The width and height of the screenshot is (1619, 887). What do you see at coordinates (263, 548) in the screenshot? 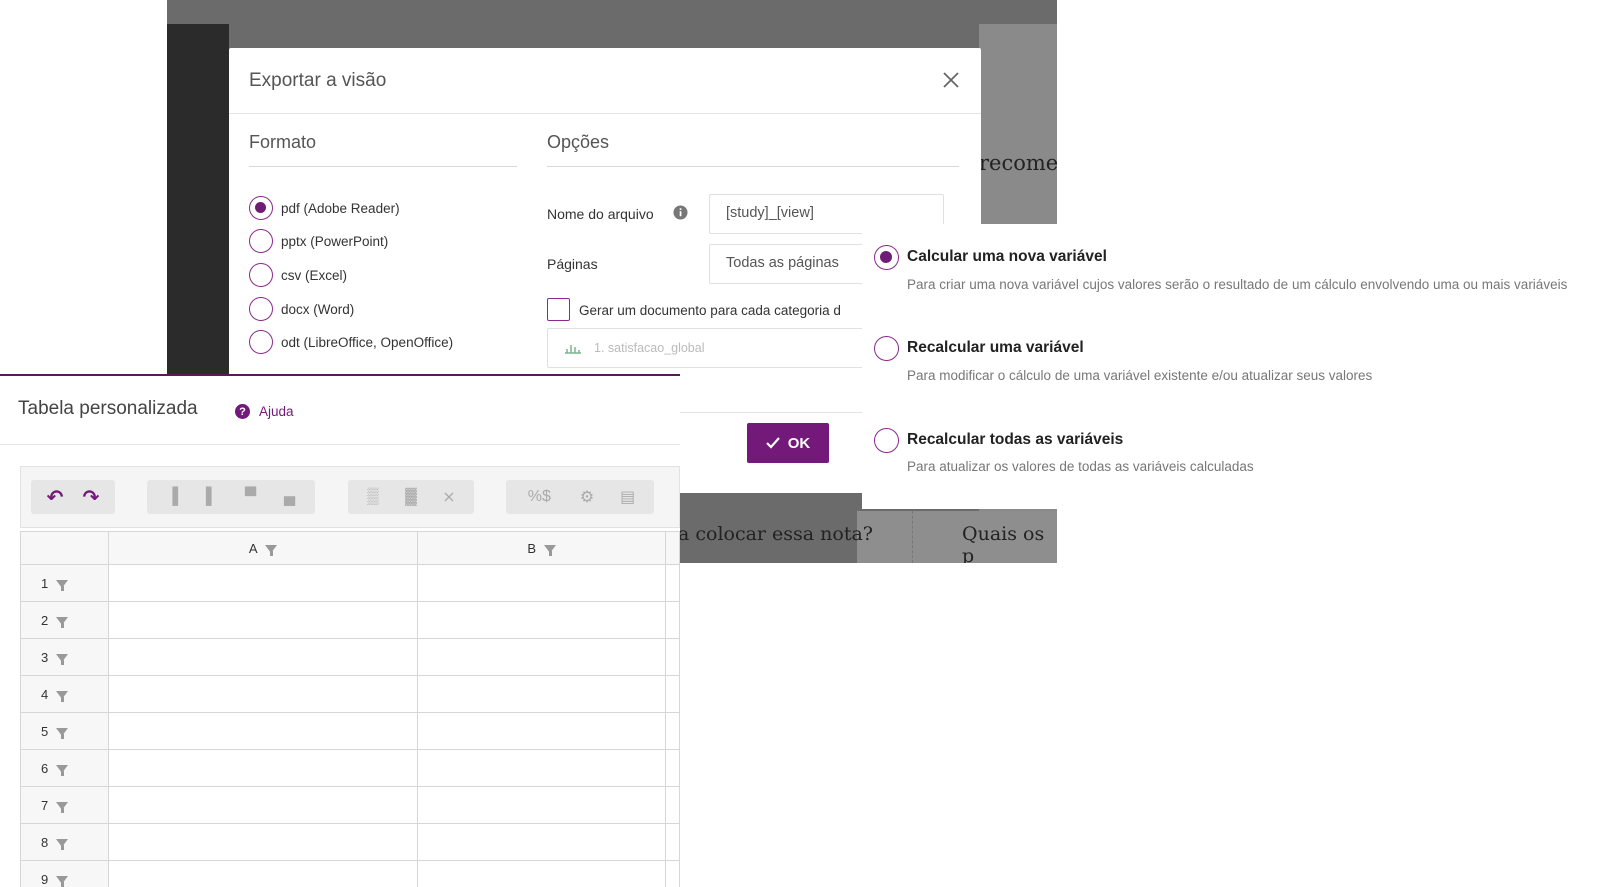
I see `column-header: A` at bounding box center [263, 548].